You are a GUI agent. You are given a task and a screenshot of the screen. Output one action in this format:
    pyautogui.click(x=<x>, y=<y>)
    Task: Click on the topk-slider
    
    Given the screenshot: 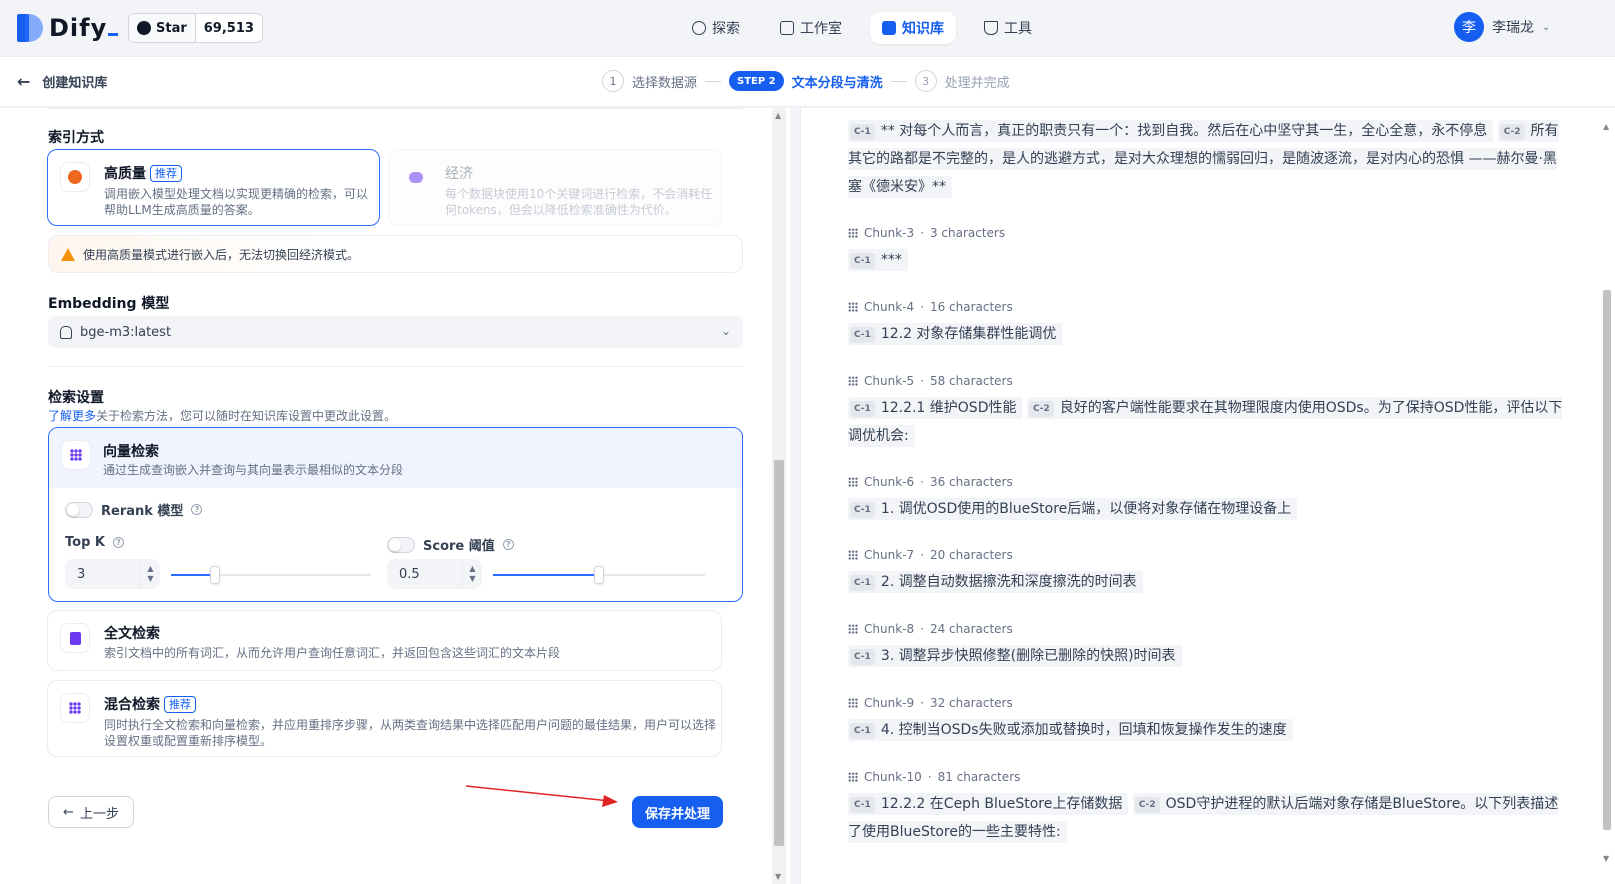 What is the action you would take?
    pyautogui.click(x=271, y=575)
    